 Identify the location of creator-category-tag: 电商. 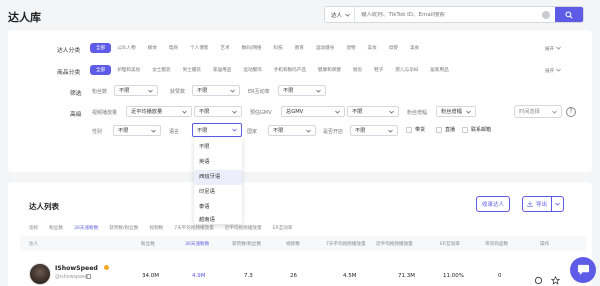
(173, 48).